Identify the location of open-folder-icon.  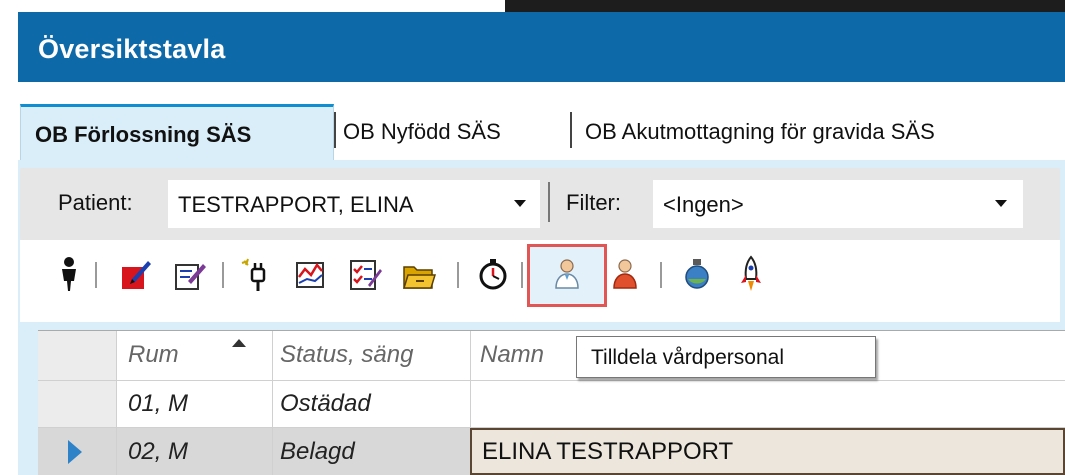
(419, 274).